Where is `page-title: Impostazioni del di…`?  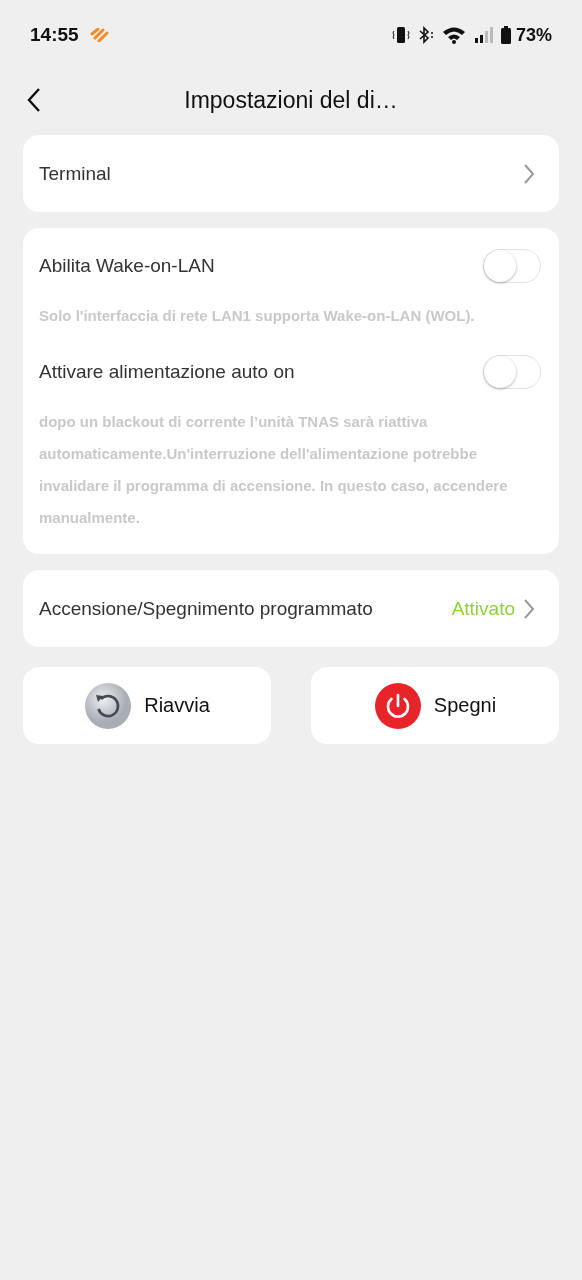 page-title: Impostazioni del di… is located at coordinates (291, 100).